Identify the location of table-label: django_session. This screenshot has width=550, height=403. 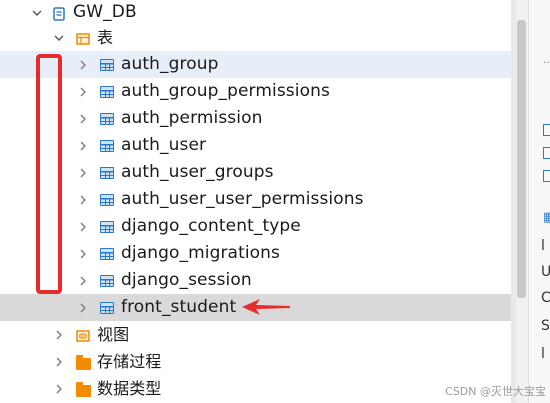
(186, 280).